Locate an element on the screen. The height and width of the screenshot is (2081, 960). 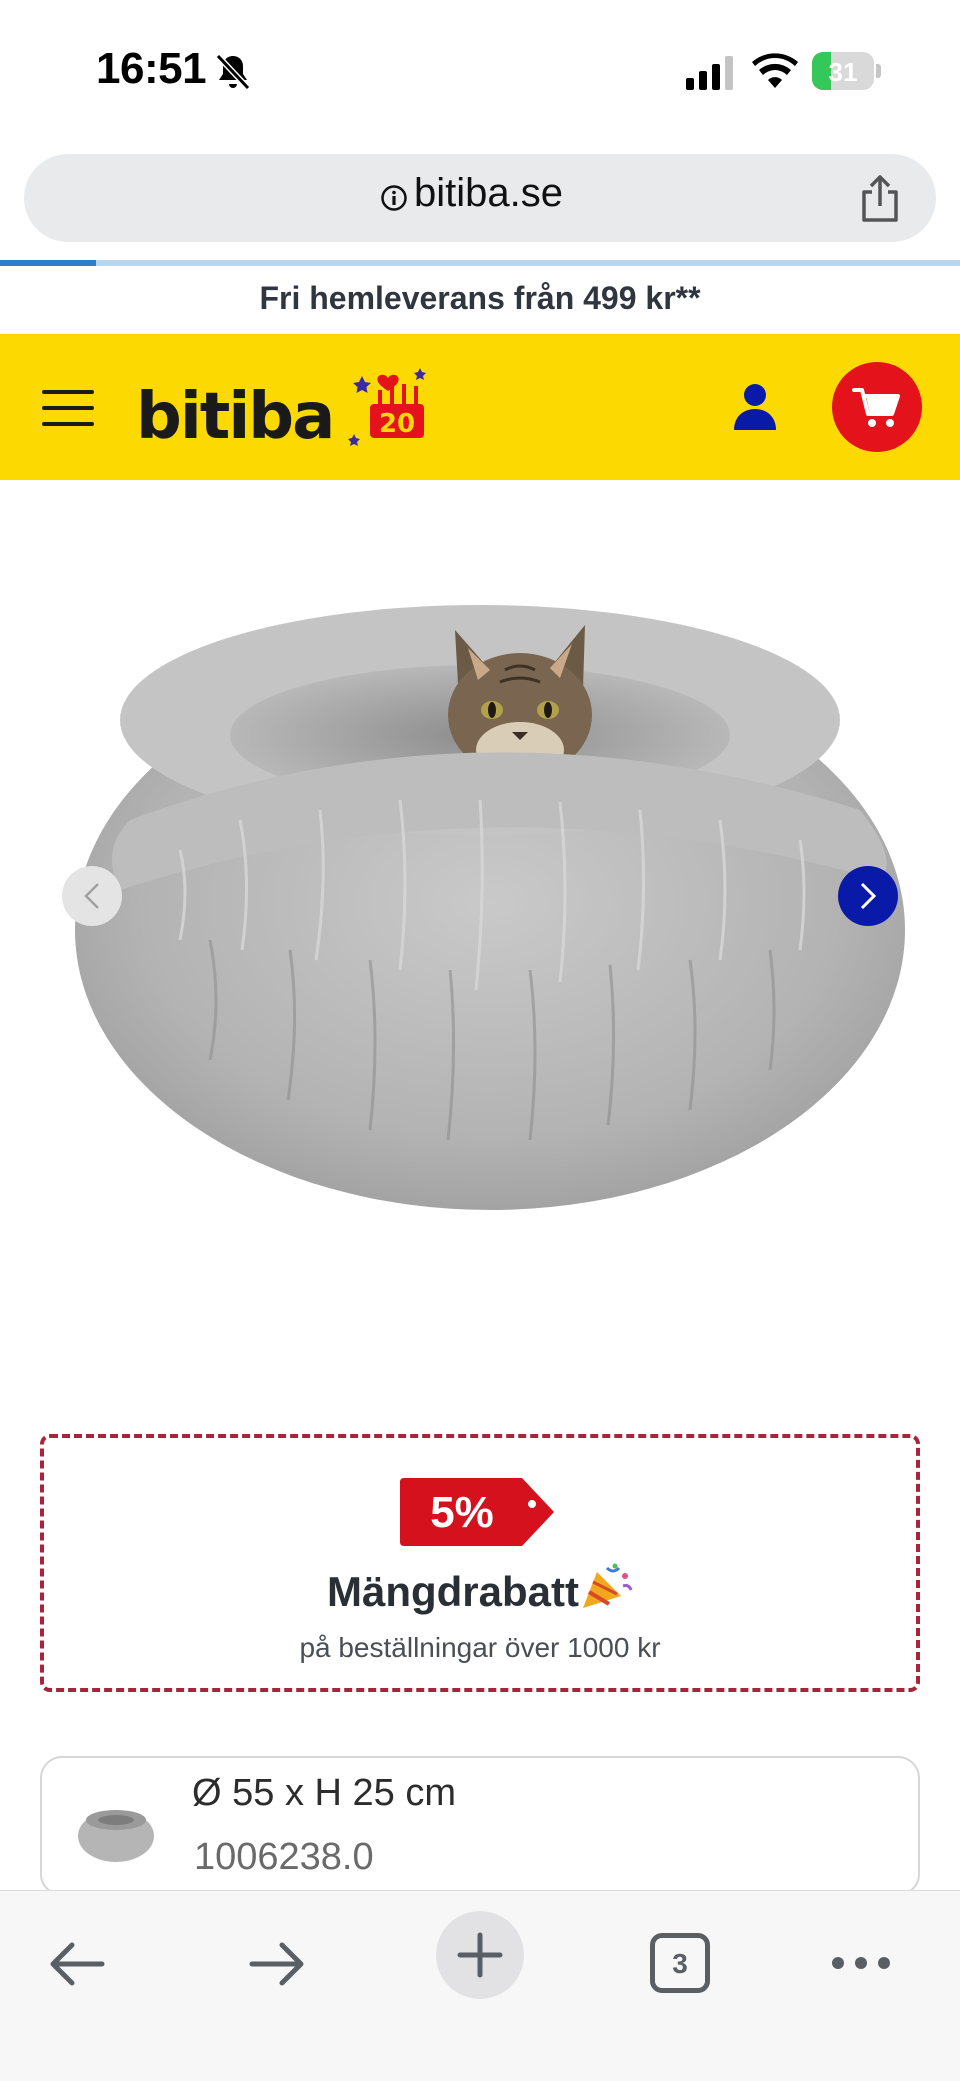
wifi-icon is located at coordinates (775, 70).